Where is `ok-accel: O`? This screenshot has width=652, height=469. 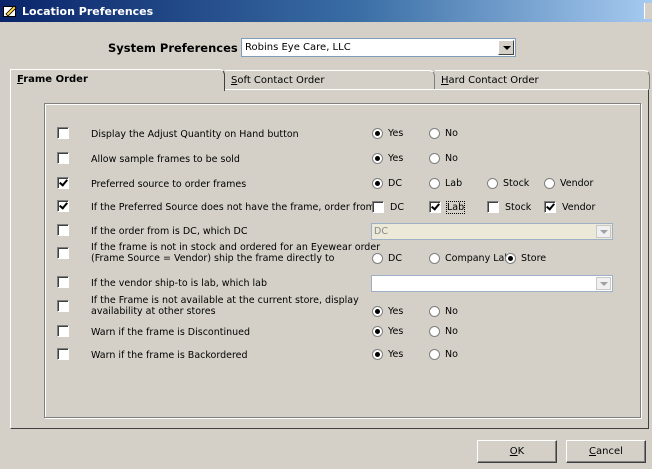
ok-accel: O is located at coordinates (513, 451).